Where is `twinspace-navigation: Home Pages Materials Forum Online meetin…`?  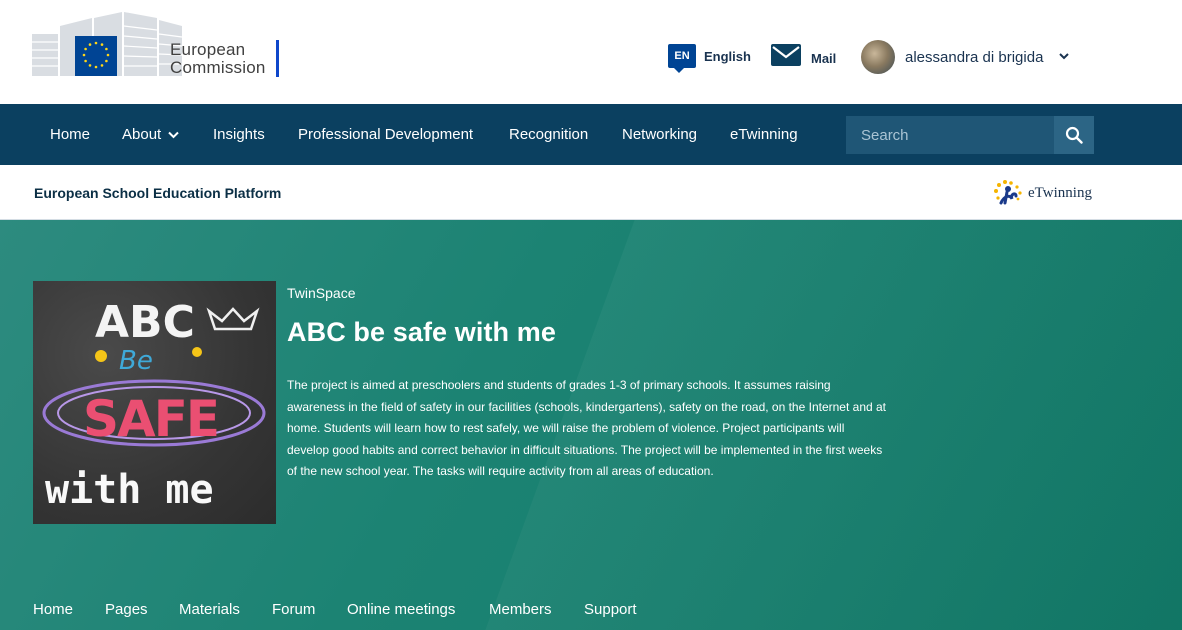 twinspace-navigation: Home Pages Materials Forum Online meetin… is located at coordinates (591, 613).